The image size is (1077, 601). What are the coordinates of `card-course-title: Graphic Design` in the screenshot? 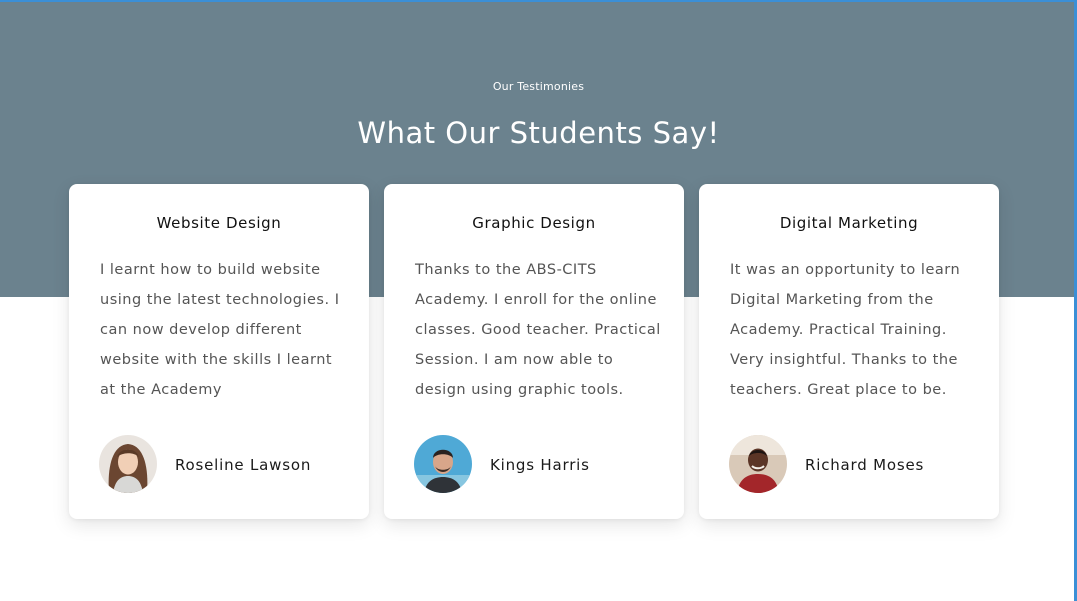 It's located at (534, 223).